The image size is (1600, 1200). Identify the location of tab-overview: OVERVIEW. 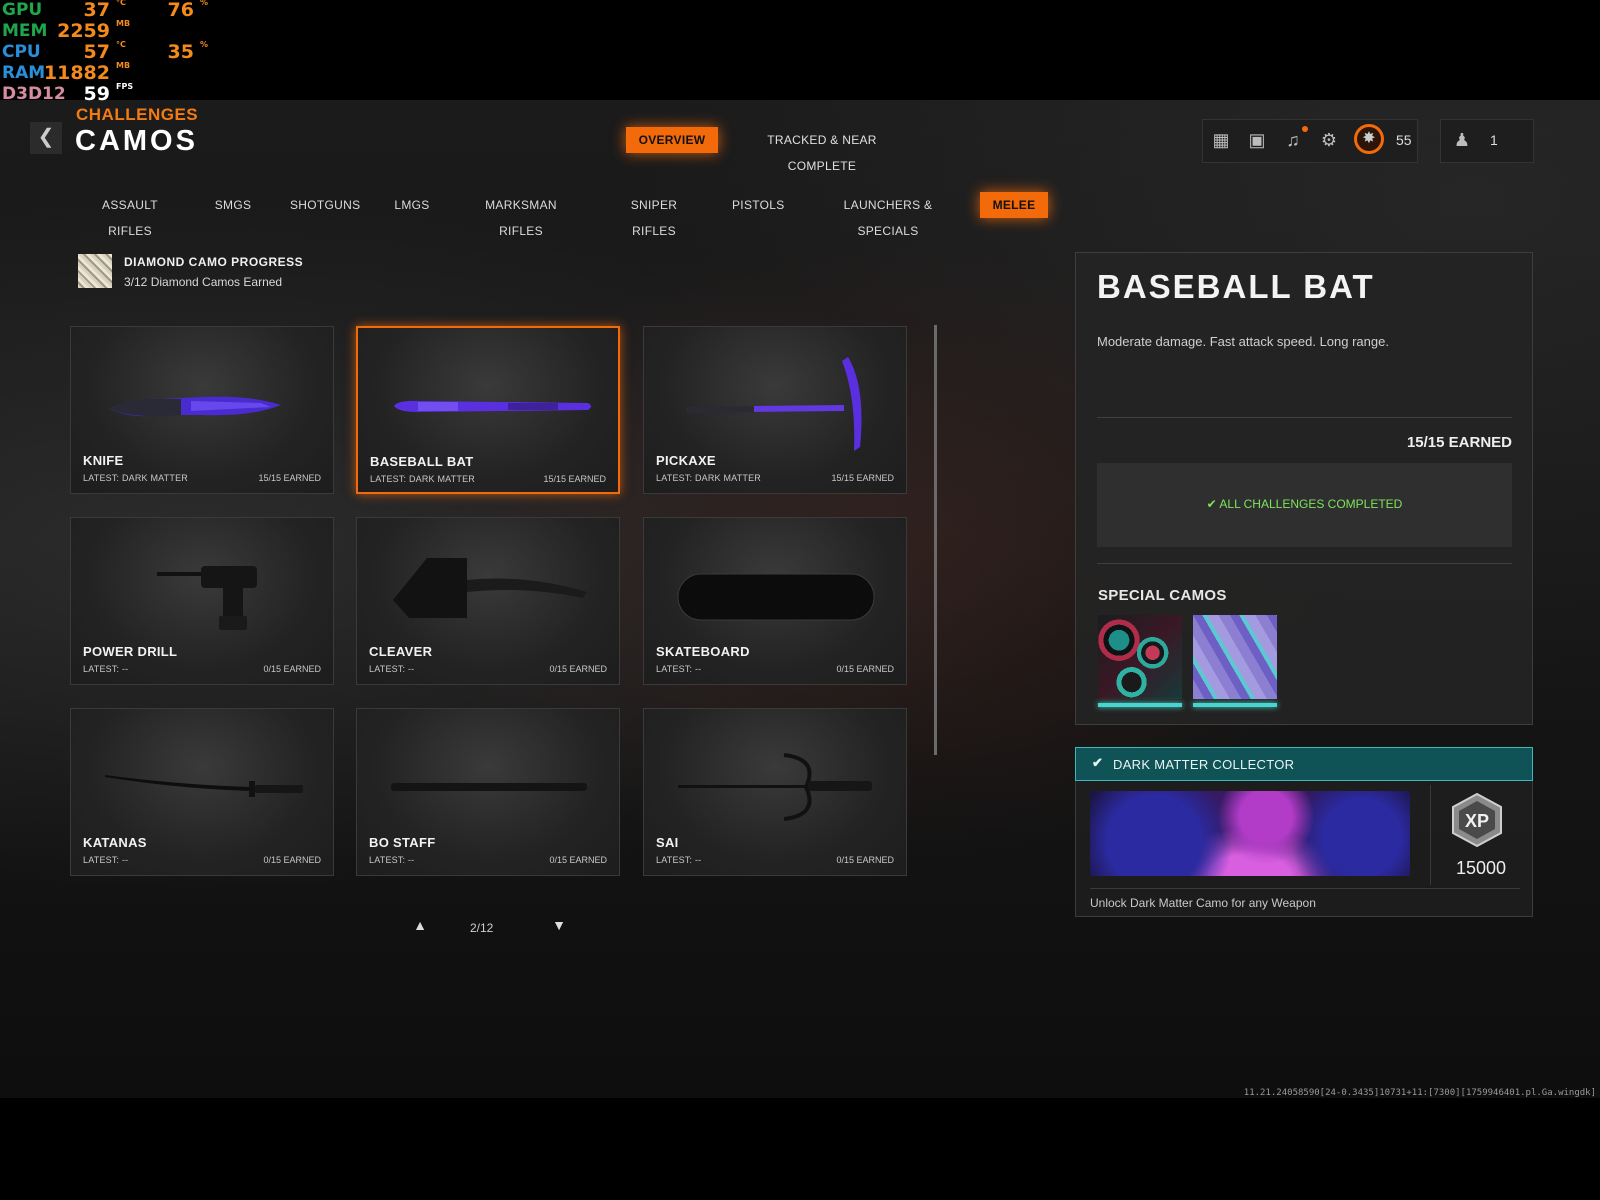
(672, 140).